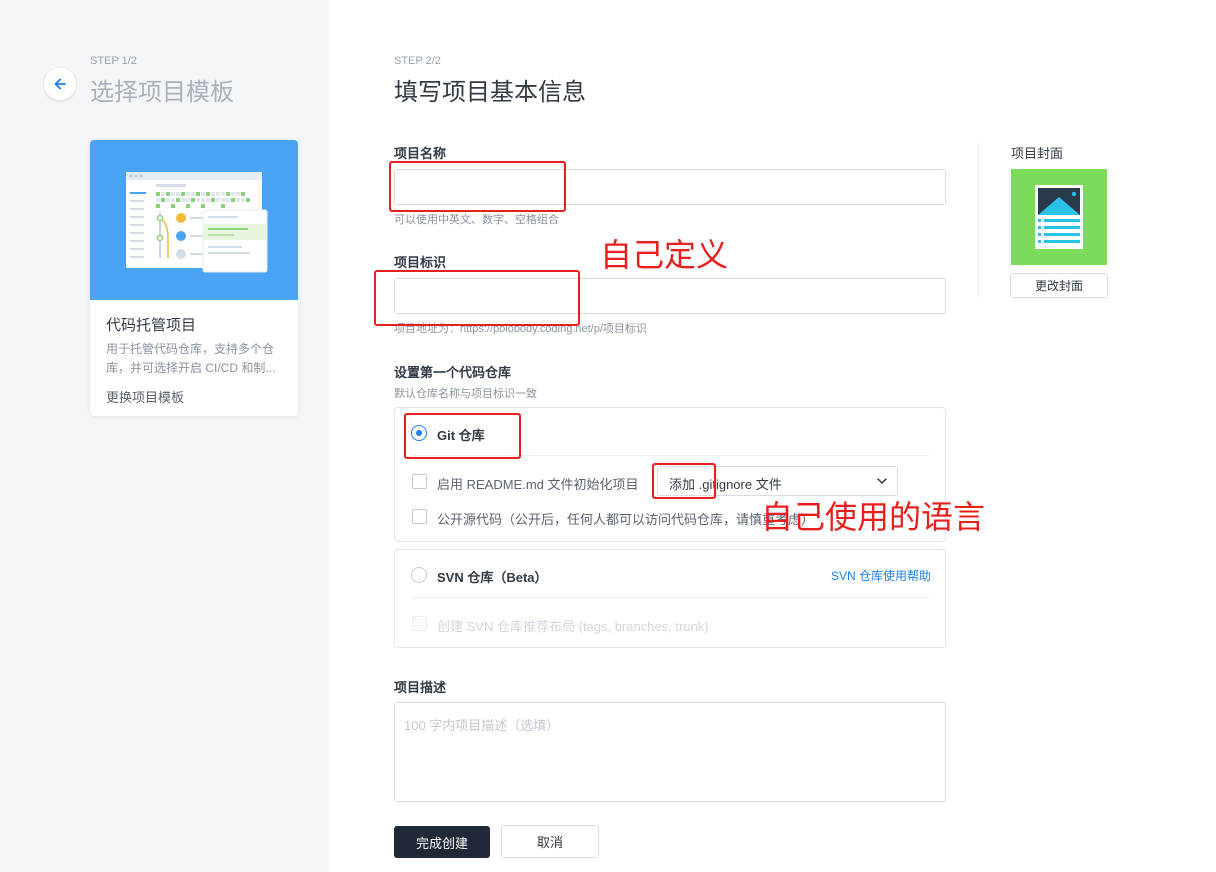 Image resolution: width=1216 pixels, height=872 pixels. I want to click on cancel-button: 取消, so click(550, 841).